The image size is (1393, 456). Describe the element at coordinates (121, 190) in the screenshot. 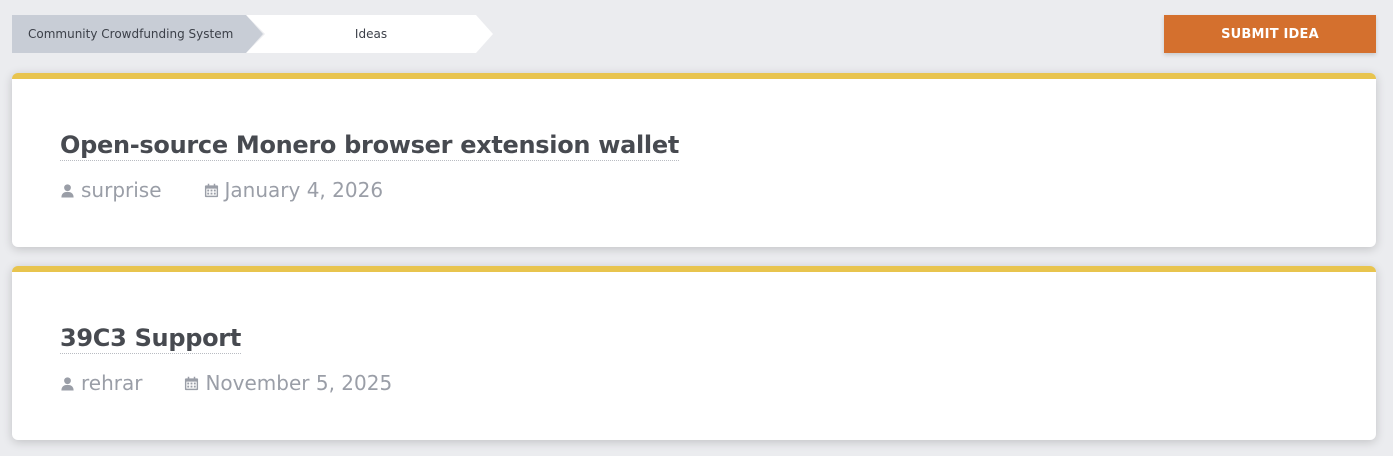

I see `idea-author-name: surprise` at that location.